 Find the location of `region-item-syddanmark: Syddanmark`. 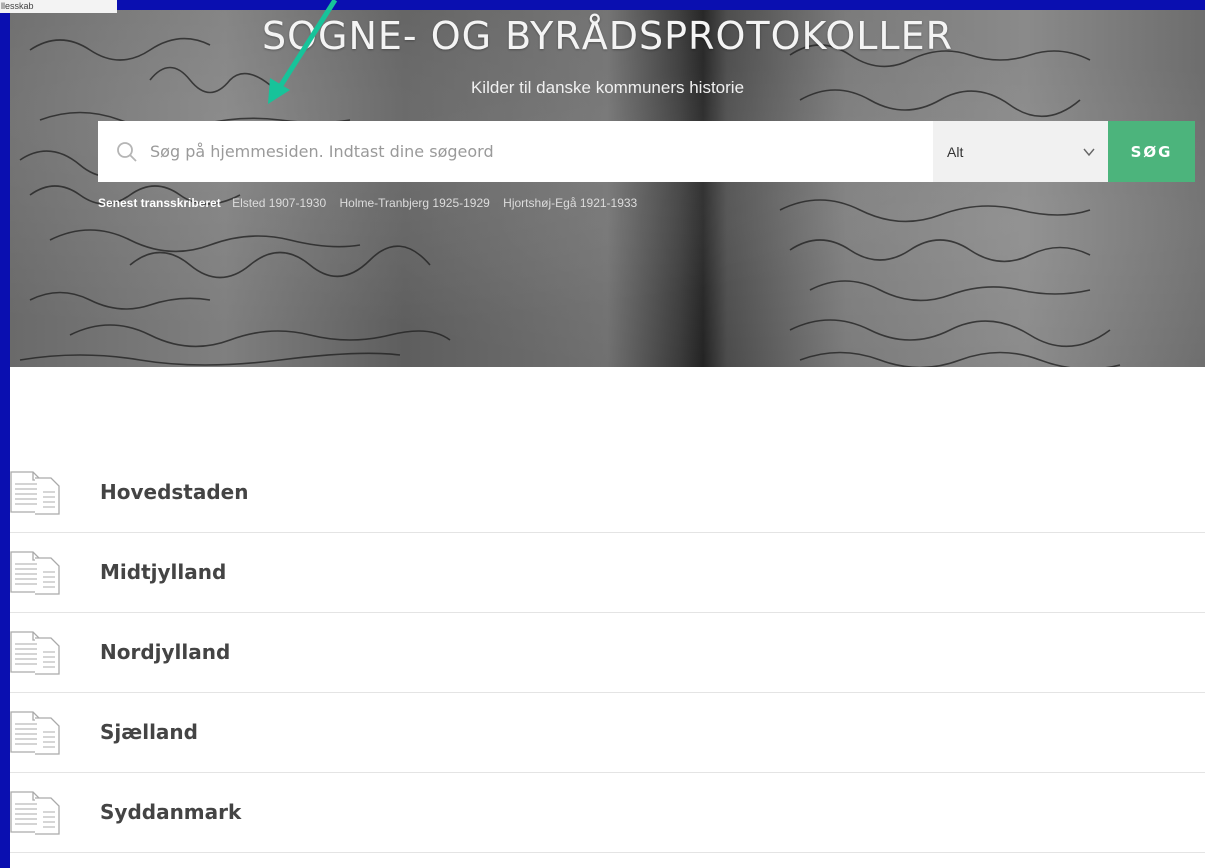

region-item-syddanmark: Syddanmark is located at coordinates (607, 812).